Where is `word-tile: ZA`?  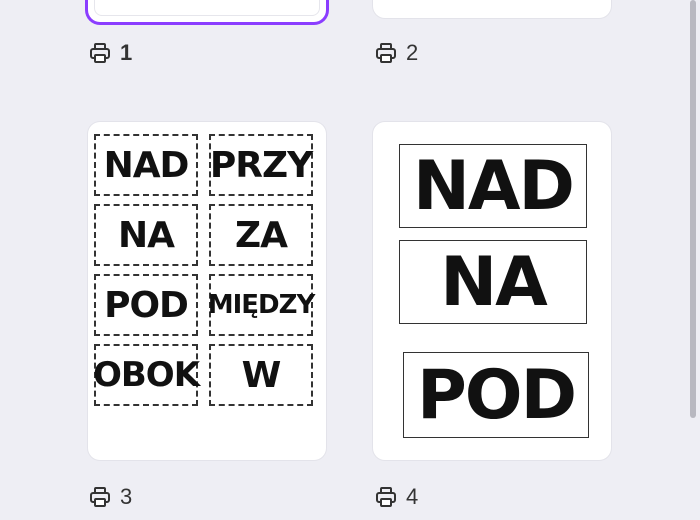
word-tile: ZA is located at coordinates (261, 235).